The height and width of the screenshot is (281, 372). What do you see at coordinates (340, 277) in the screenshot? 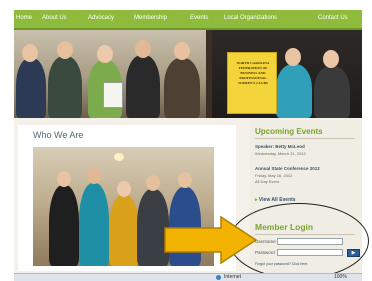
I see `status-zoom: 100%` at bounding box center [340, 277].